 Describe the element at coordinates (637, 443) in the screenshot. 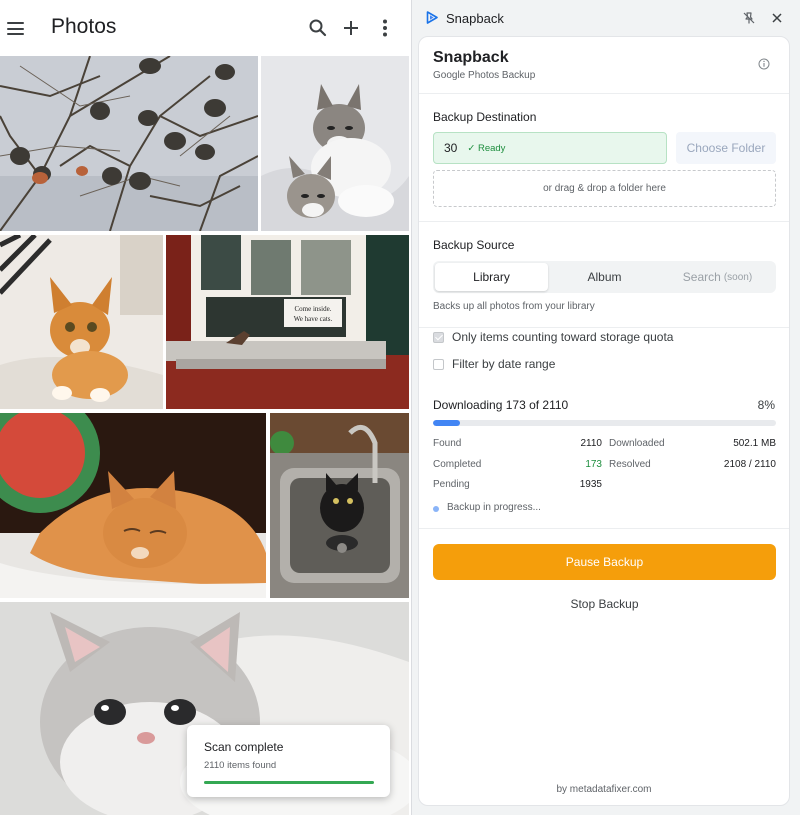

I see `stat-downloaded-label: Downloaded` at that location.